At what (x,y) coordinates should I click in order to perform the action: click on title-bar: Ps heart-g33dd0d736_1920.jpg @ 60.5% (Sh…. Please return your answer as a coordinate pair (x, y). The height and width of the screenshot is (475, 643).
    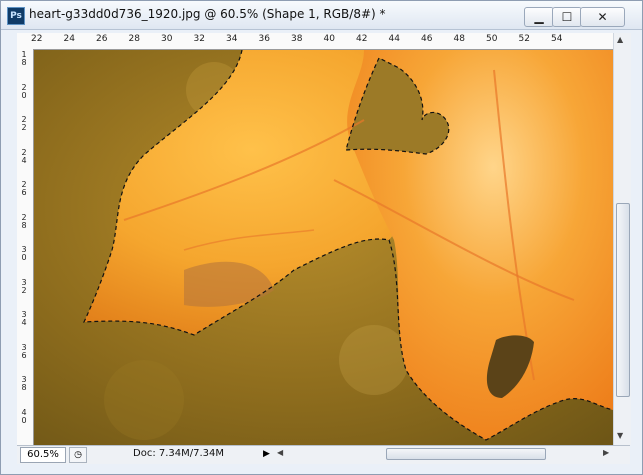
    Looking at the image, I should click on (321, 15).